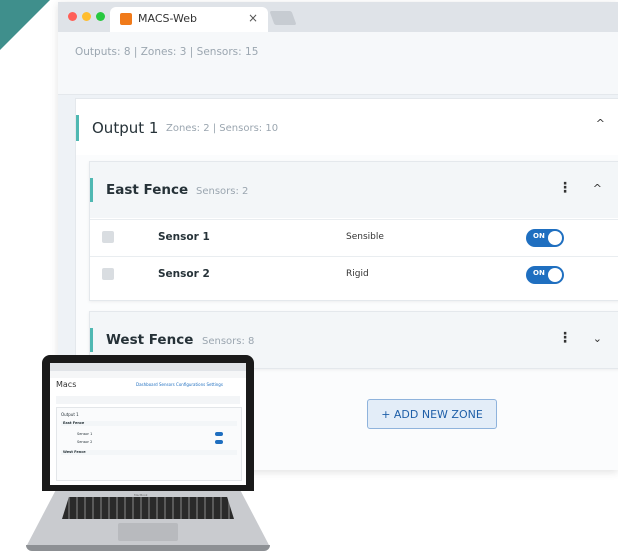 This screenshot has height=558, width=618. Describe the element at coordinates (597, 338) in the screenshot. I see `chevron-down-icon: ⌄` at that location.